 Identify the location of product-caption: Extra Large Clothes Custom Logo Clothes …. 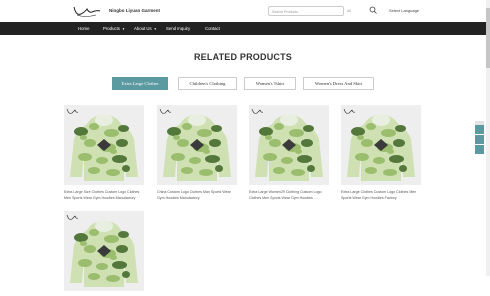
(381, 195).